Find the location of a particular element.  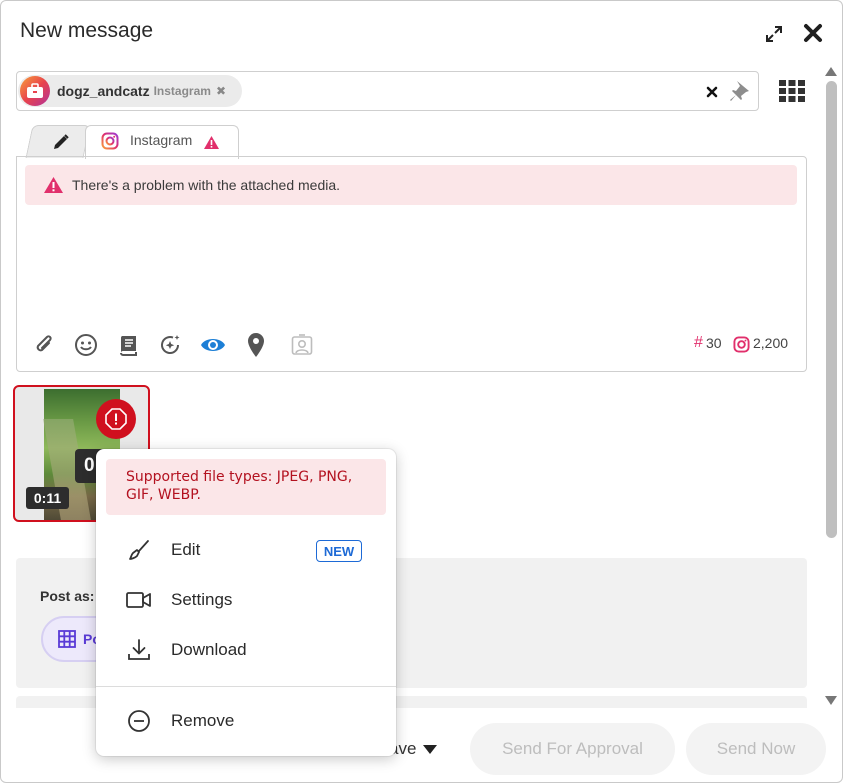

library-book-icon is located at coordinates (128, 345).